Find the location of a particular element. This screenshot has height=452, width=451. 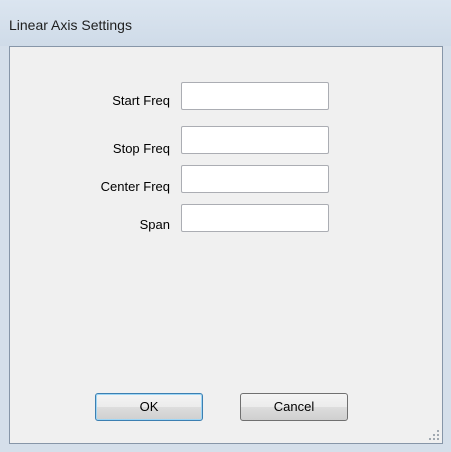

start-freq-input is located at coordinates (255, 96).